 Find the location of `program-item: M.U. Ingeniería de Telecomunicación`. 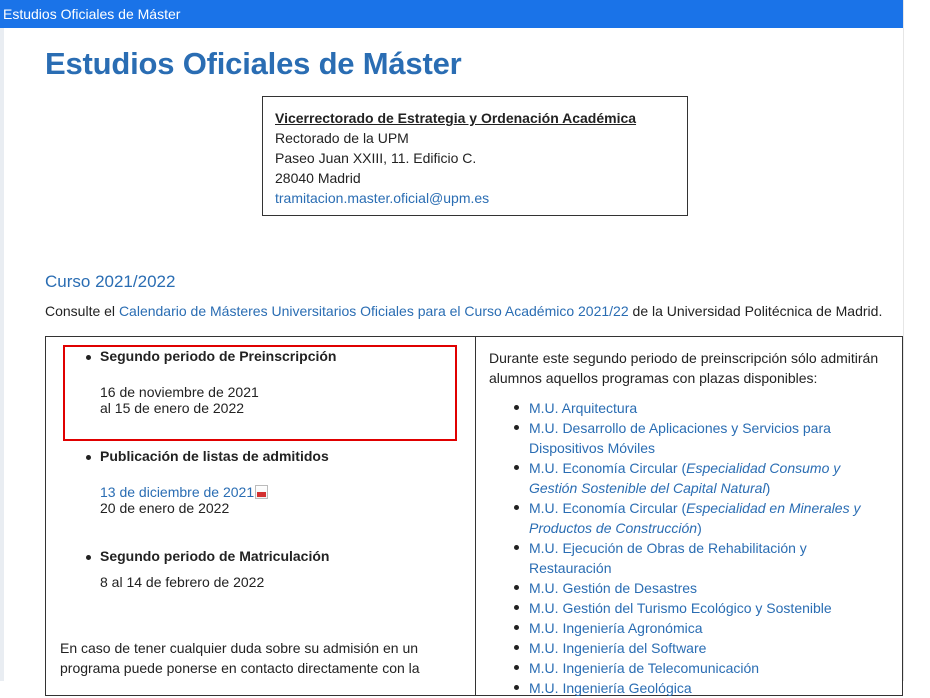

program-item: M.U. Ingeniería de Telecomunicación is located at coordinates (701, 668).